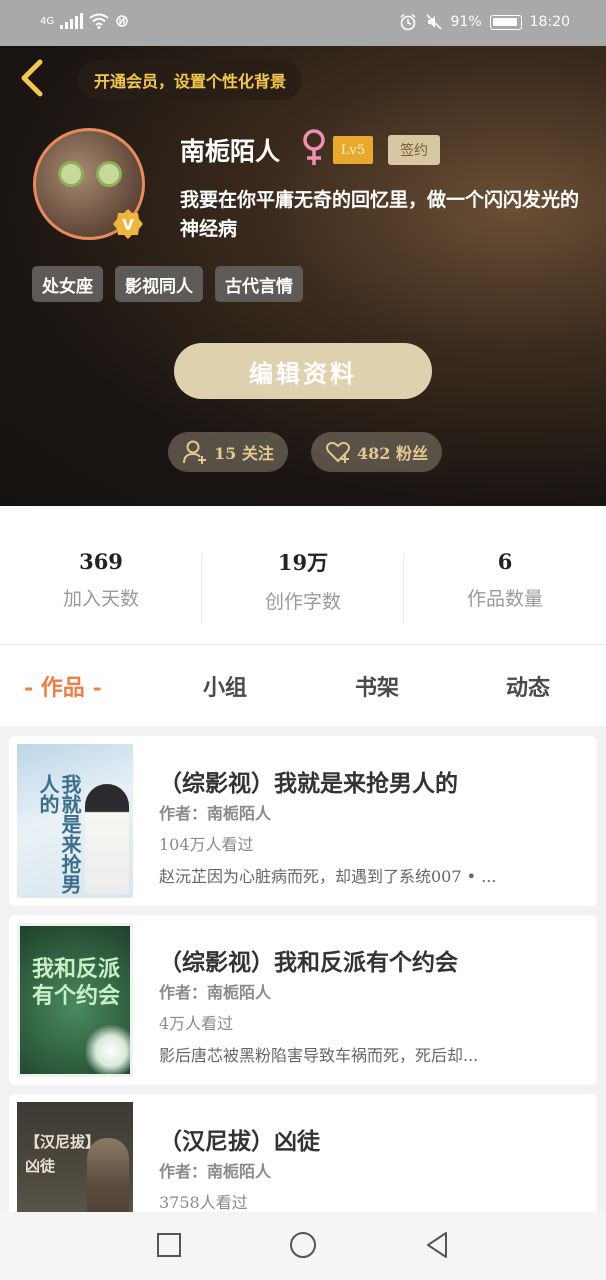 This screenshot has height=1280, width=606. Describe the element at coordinates (244, 453) in the screenshot. I see `following-count: 15 关注` at that location.